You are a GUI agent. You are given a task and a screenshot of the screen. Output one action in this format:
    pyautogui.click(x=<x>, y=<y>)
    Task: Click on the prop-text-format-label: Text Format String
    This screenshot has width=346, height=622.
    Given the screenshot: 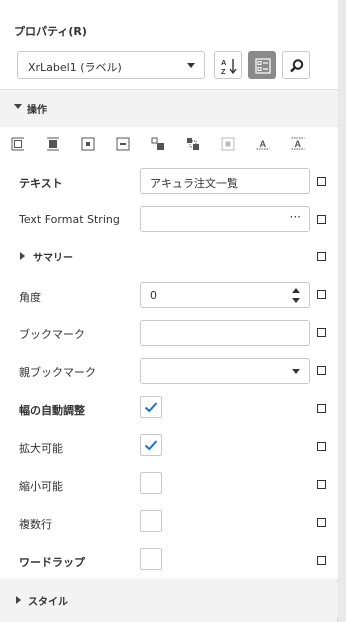 What is the action you would take?
    pyautogui.click(x=69, y=219)
    